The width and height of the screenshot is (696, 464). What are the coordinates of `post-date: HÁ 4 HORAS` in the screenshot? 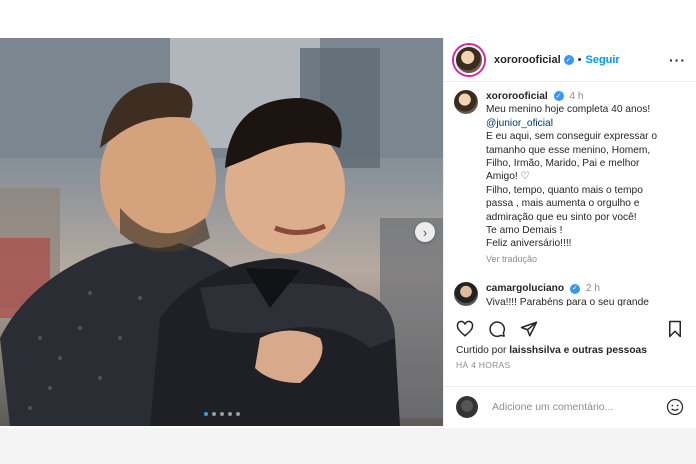 It's located at (483, 365).